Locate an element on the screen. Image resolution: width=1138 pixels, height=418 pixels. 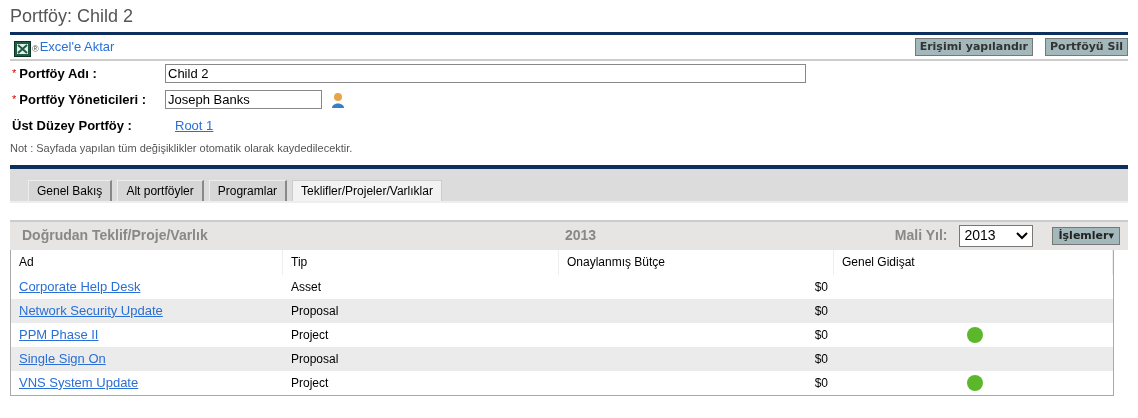
field-label: Üst Düzey Portföy : is located at coordinates (72, 125).